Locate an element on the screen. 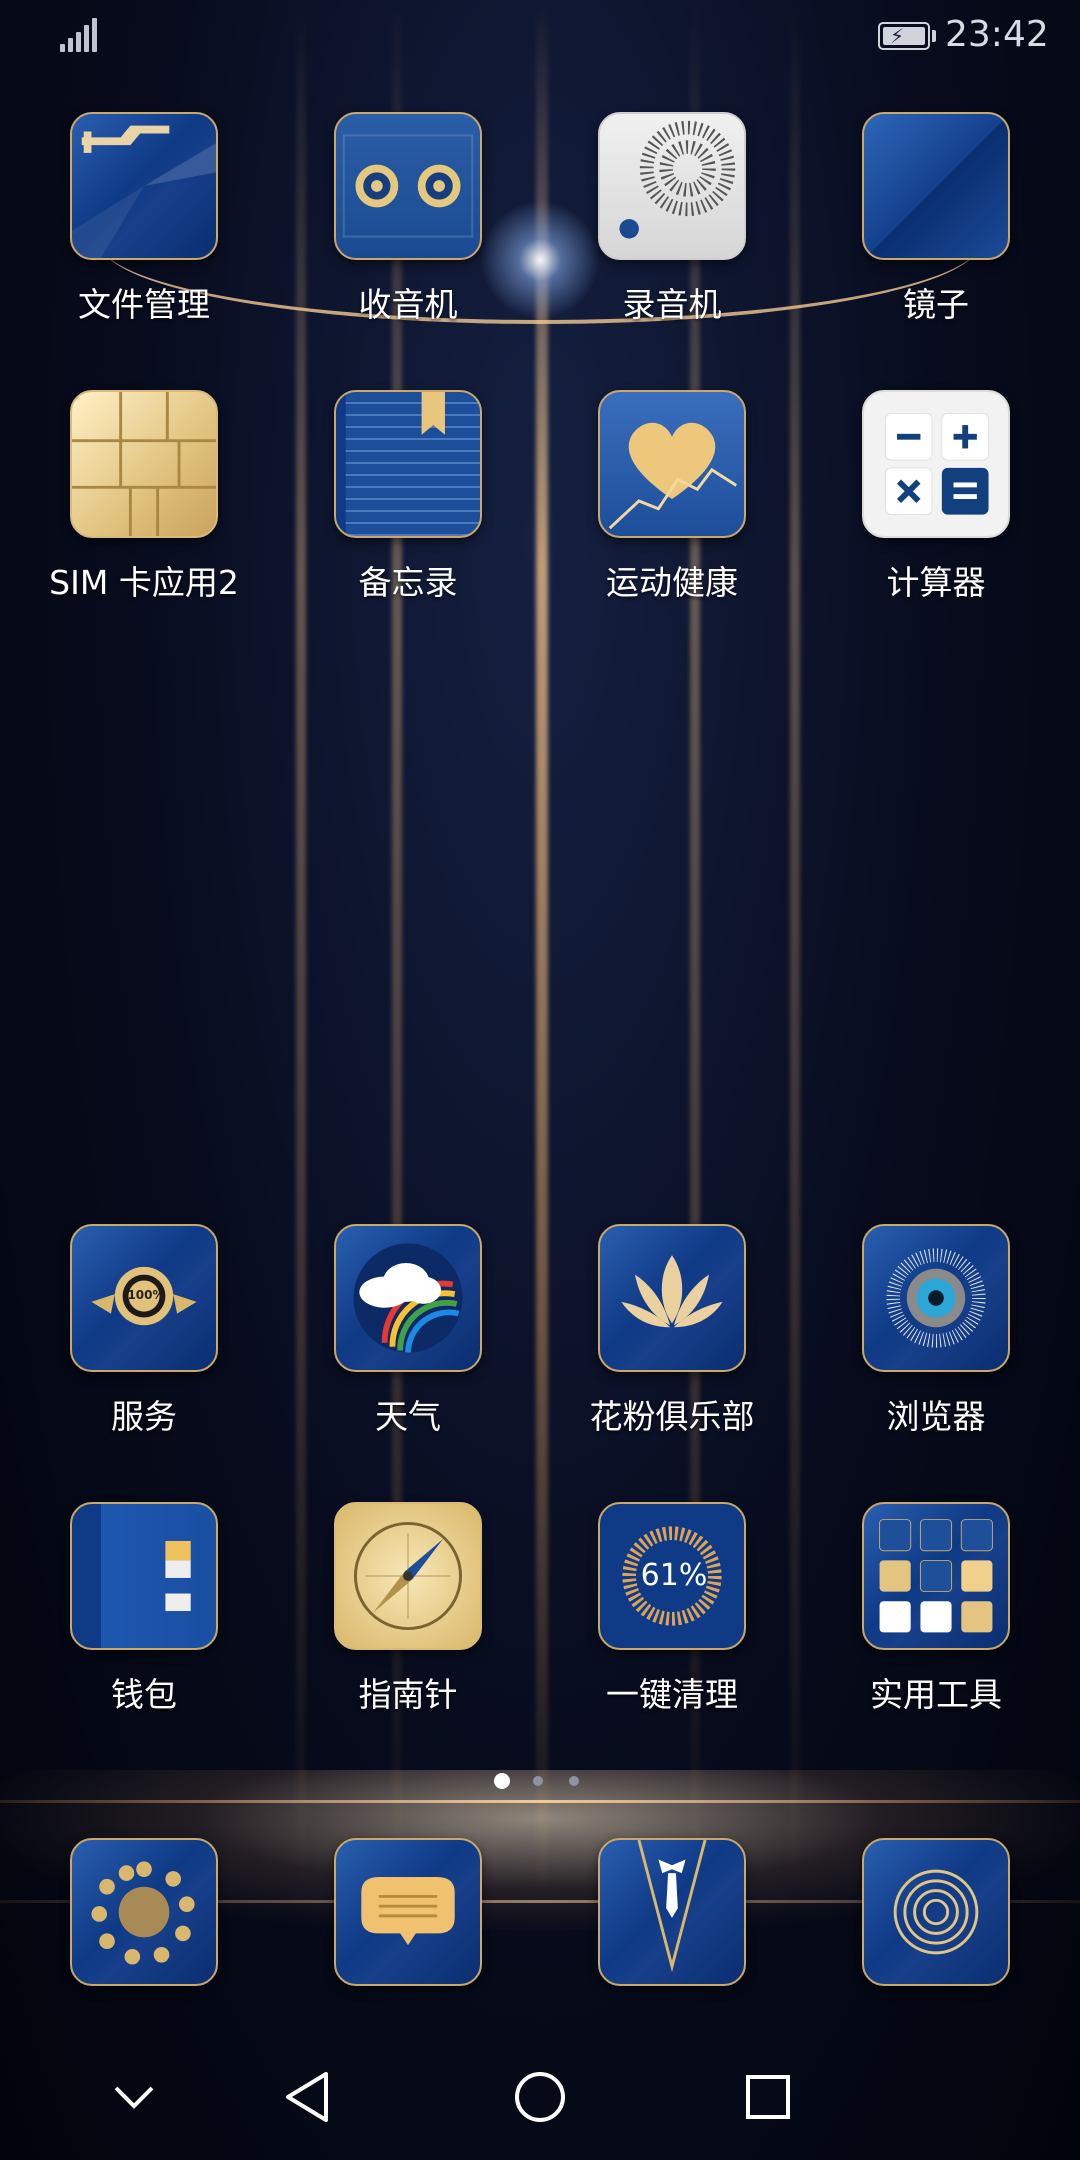 Image resolution: width=1080 pixels, height=2160 pixels. nav-collapse-button is located at coordinates (134, 2097).